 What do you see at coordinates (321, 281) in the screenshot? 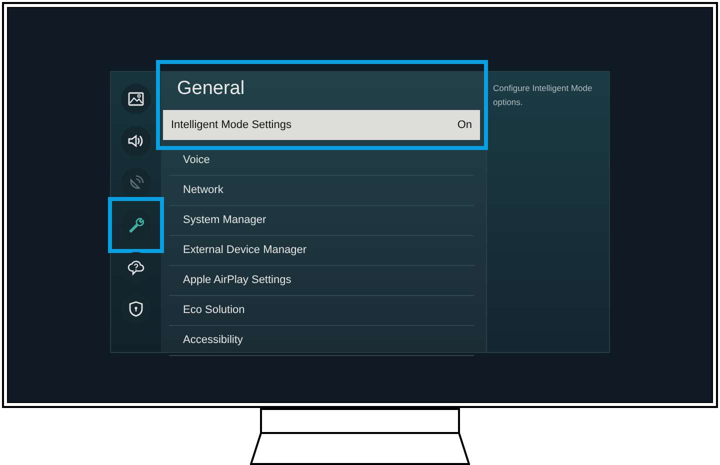
I see `menu-item: Apple AirPlay Settings` at bounding box center [321, 281].